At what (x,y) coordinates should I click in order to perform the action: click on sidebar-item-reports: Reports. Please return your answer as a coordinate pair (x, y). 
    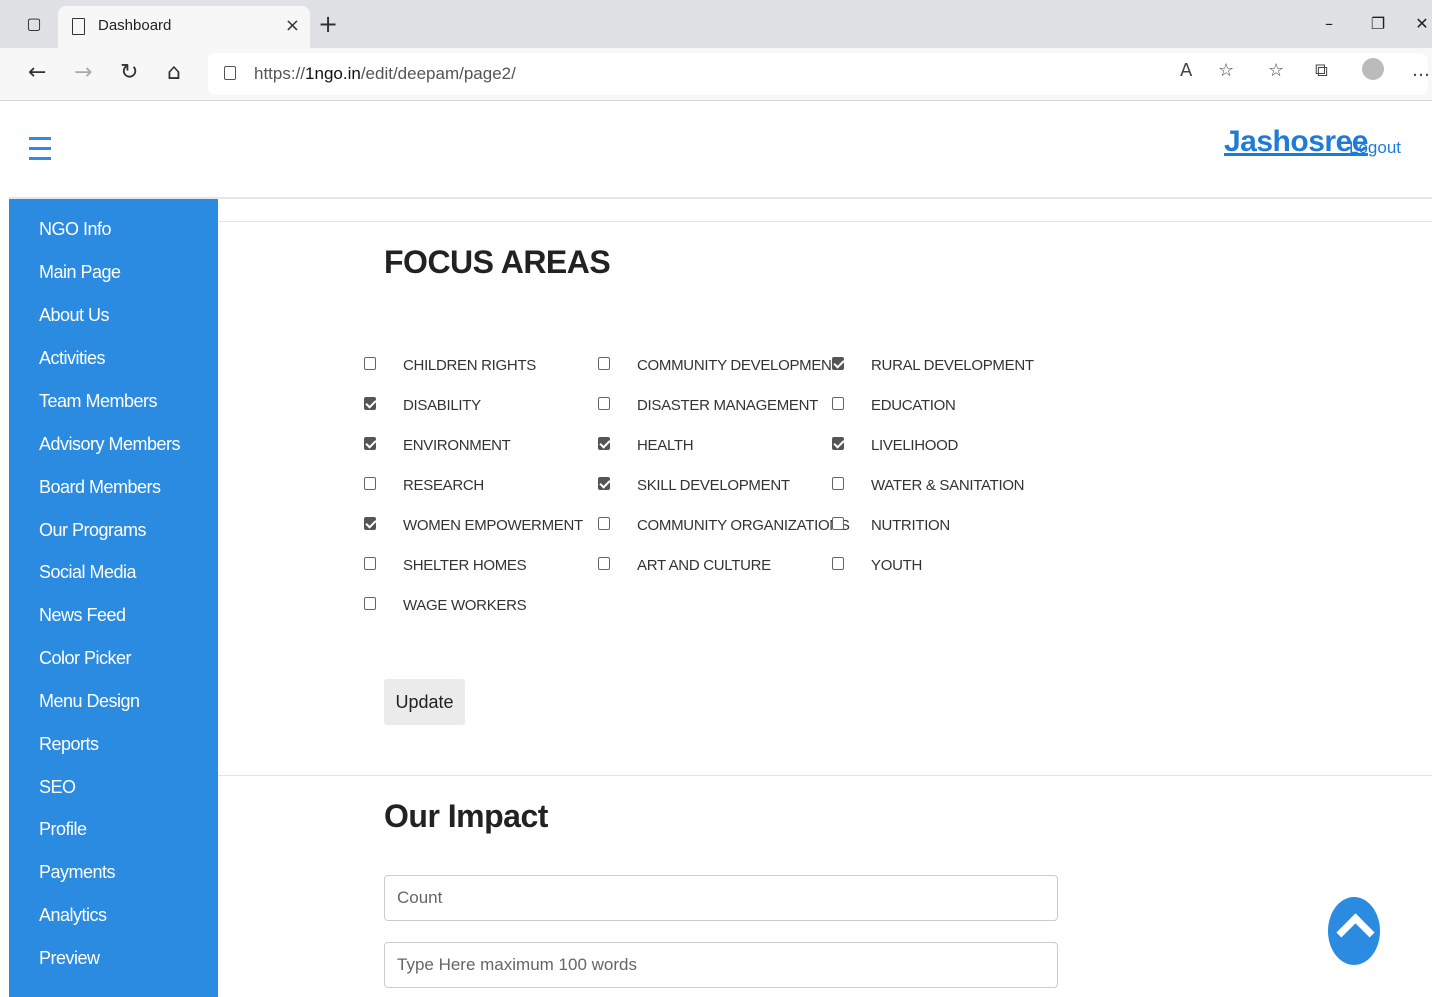
    Looking at the image, I should click on (69, 744).